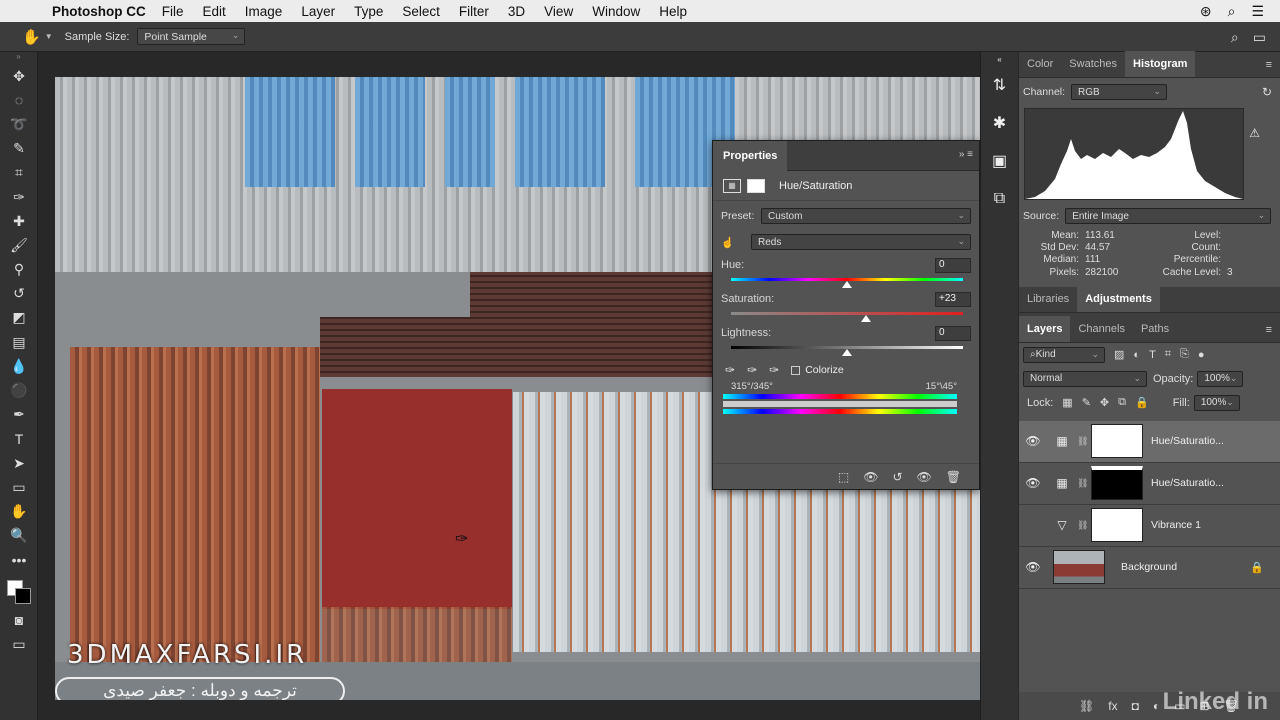 This screenshot has width=1280, height=720. I want to click on crop-tool-icon: ⌗, so click(19, 173).